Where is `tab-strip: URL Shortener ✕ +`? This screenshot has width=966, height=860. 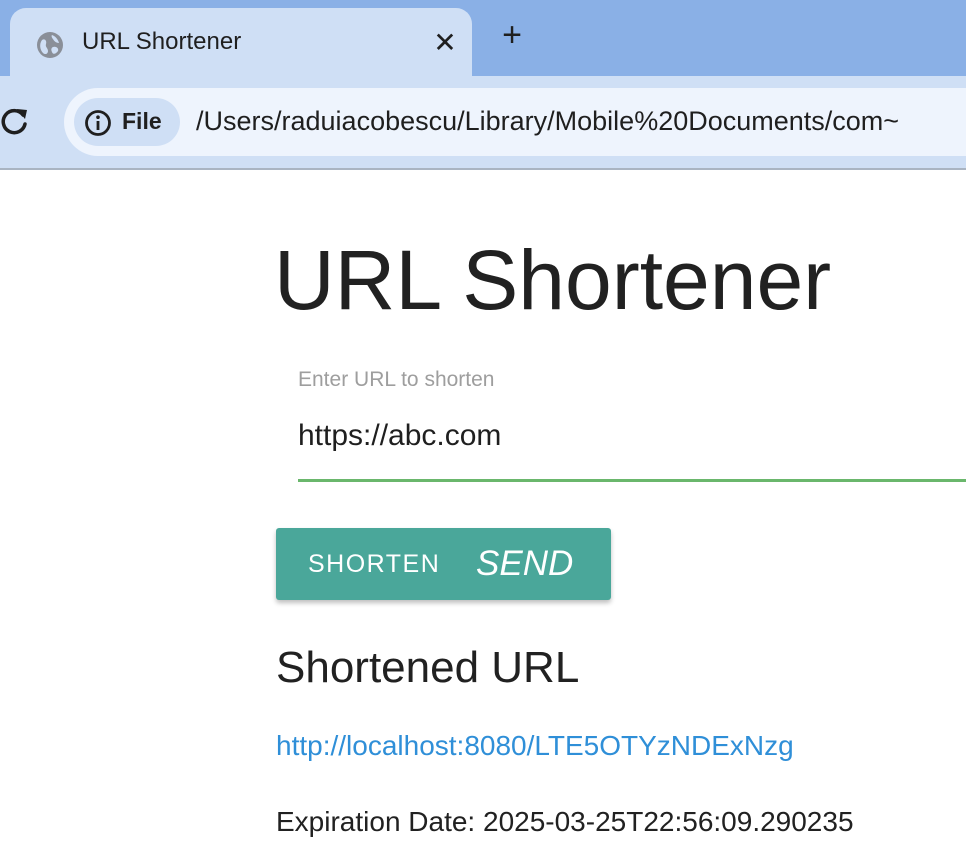 tab-strip: URL Shortener ✕ + is located at coordinates (483, 38).